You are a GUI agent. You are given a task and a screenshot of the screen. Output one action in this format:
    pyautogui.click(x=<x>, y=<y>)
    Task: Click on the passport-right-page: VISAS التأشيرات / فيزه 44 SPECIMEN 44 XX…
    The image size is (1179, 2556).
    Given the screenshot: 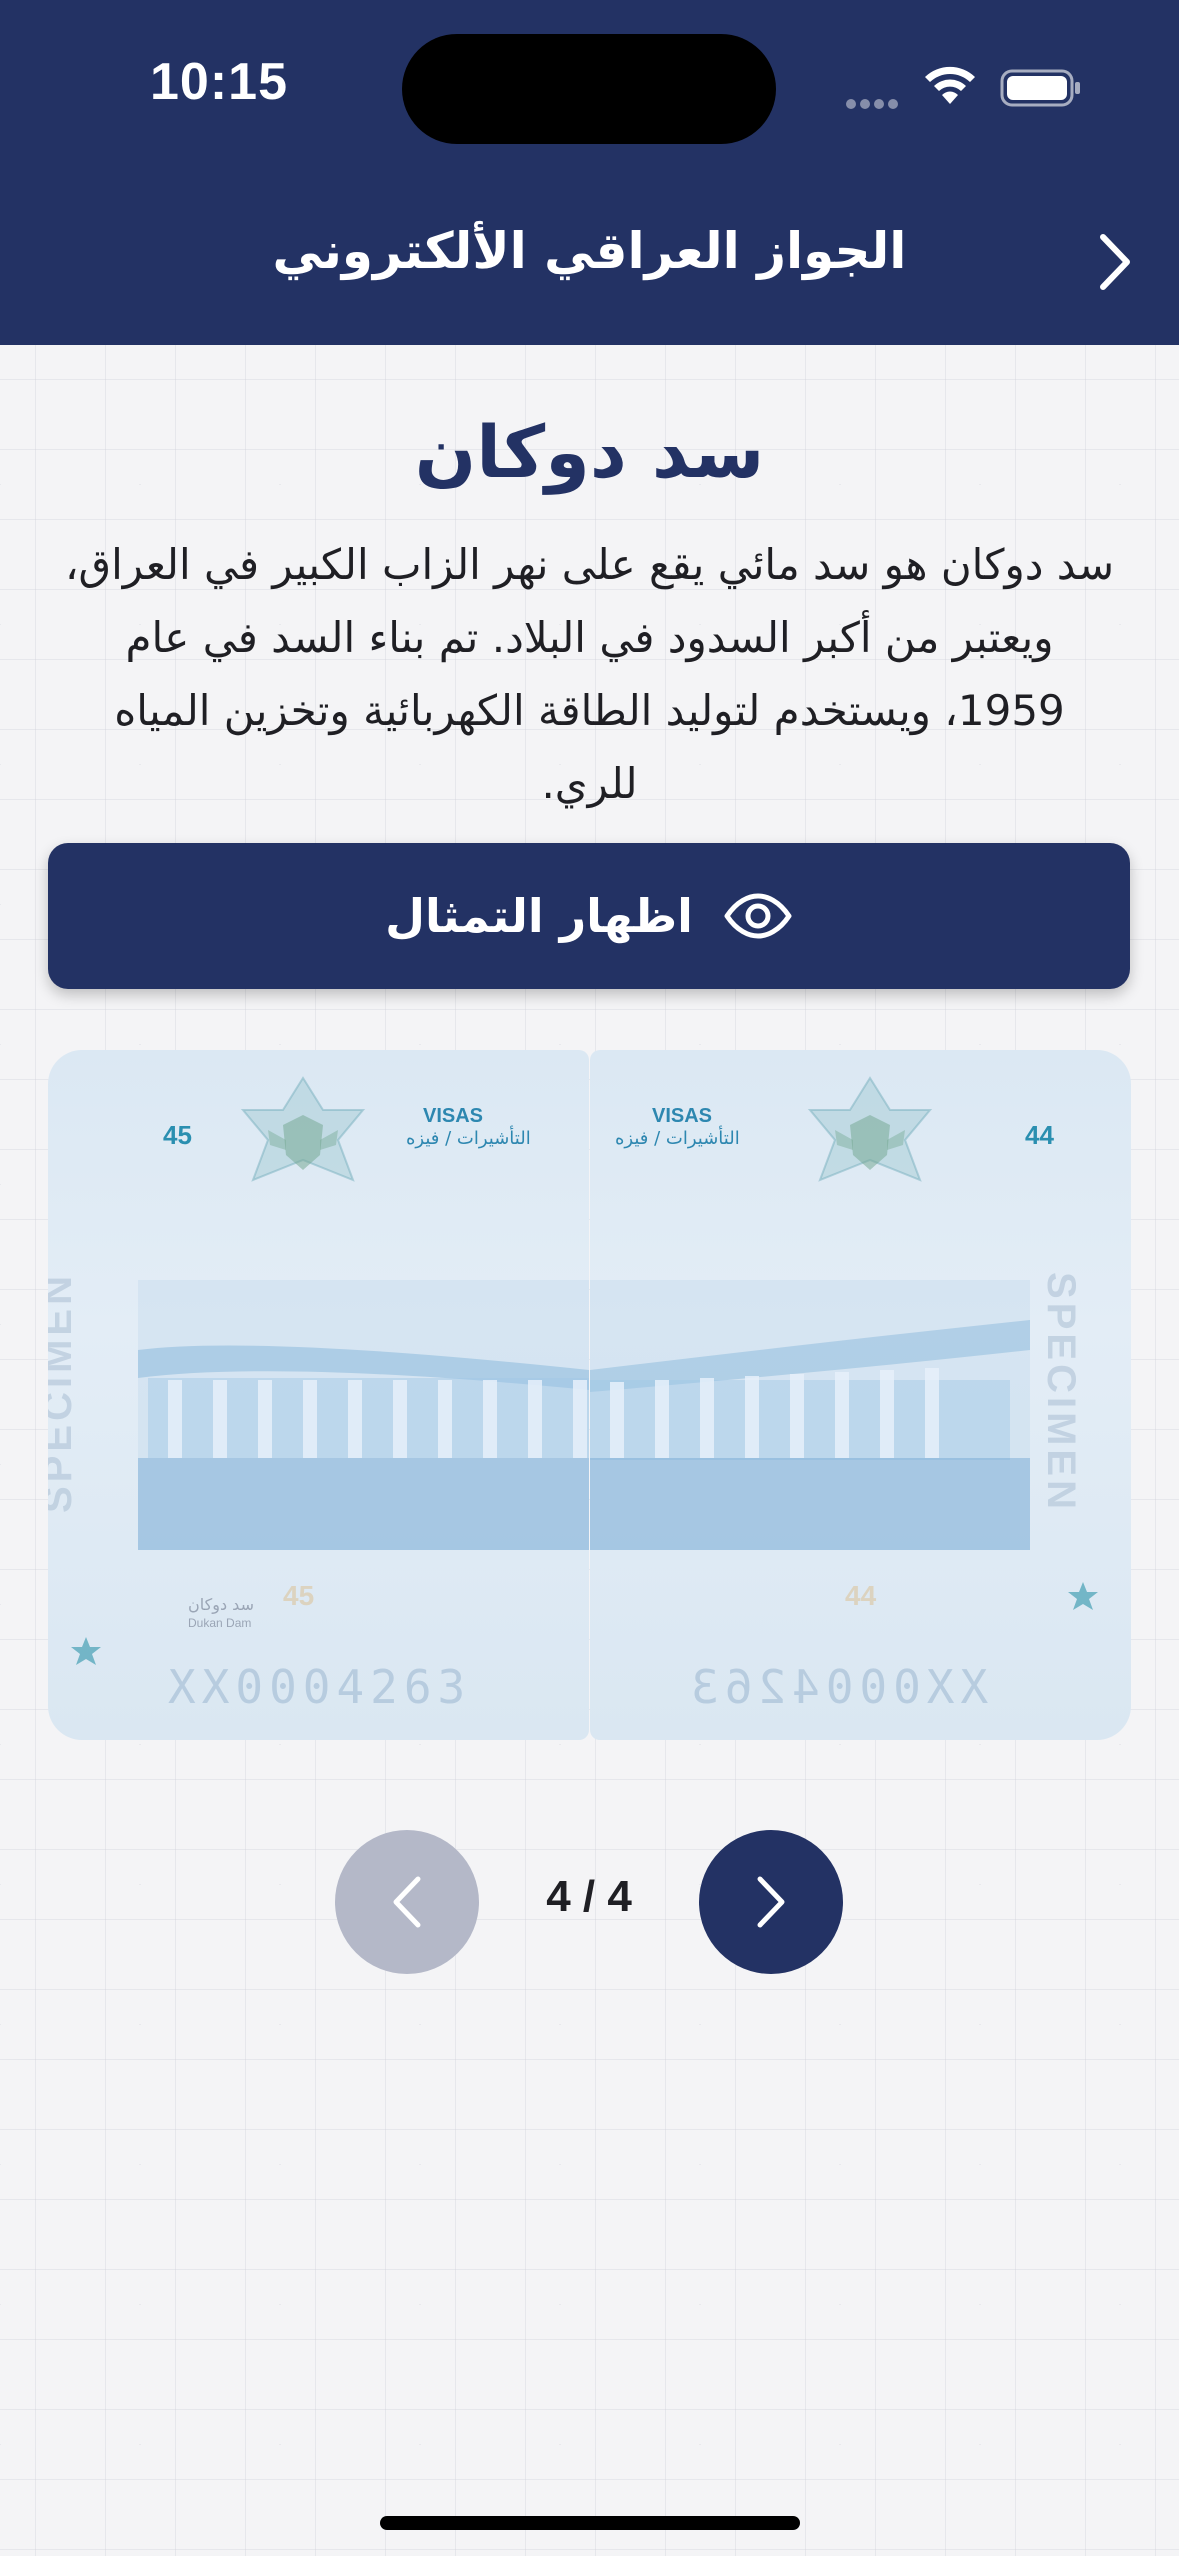 What is the action you would take?
    pyautogui.click(x=860, y=1395)
    